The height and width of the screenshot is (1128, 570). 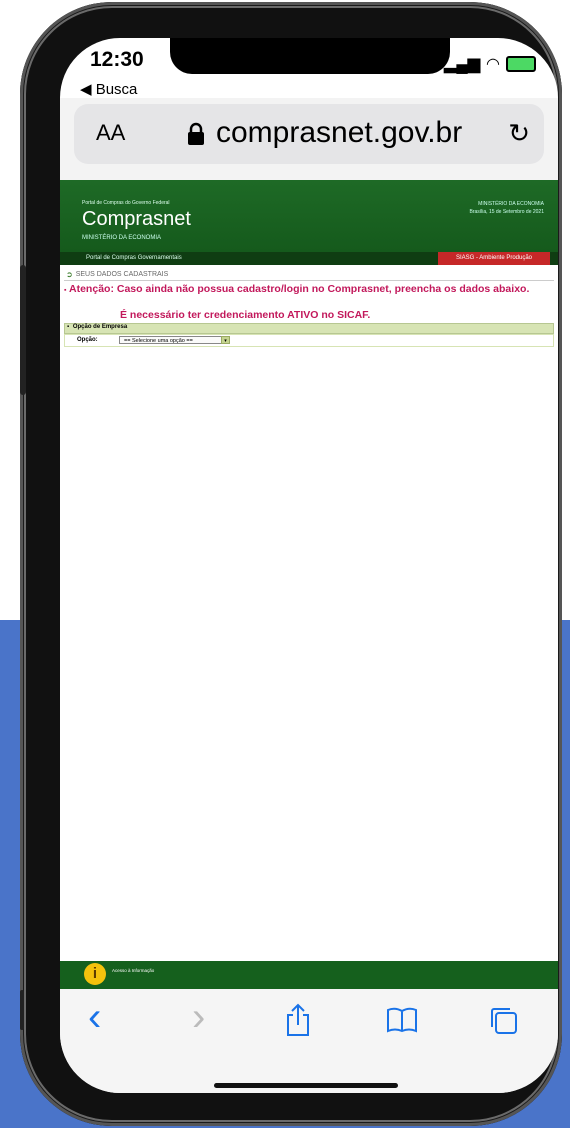 I want to click on arrow-icon: ➲, so click(x=69, y=274).